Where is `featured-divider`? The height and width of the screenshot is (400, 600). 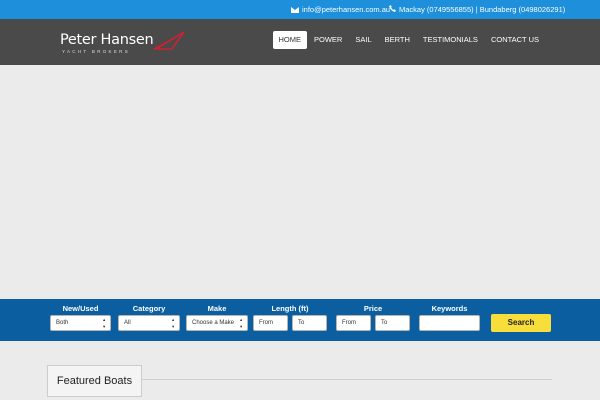
featured-divider is located at coordinates (347, 379).